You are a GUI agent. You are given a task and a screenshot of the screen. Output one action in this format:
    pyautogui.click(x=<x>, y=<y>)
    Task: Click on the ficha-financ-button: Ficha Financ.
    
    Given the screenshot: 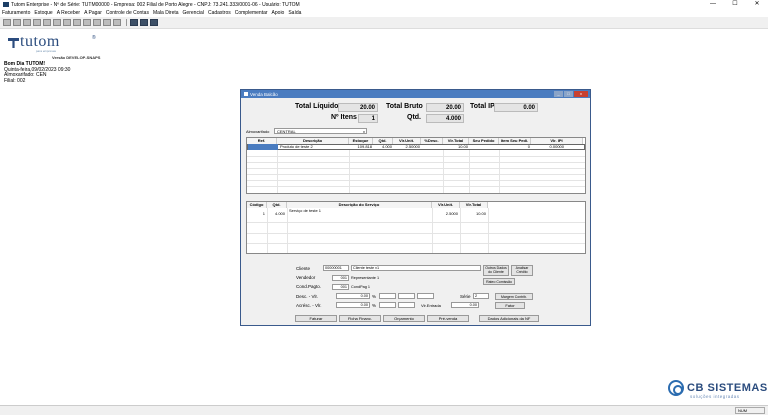 What is the action you would take?
    pyautogui.click(x=360, y=318)
    